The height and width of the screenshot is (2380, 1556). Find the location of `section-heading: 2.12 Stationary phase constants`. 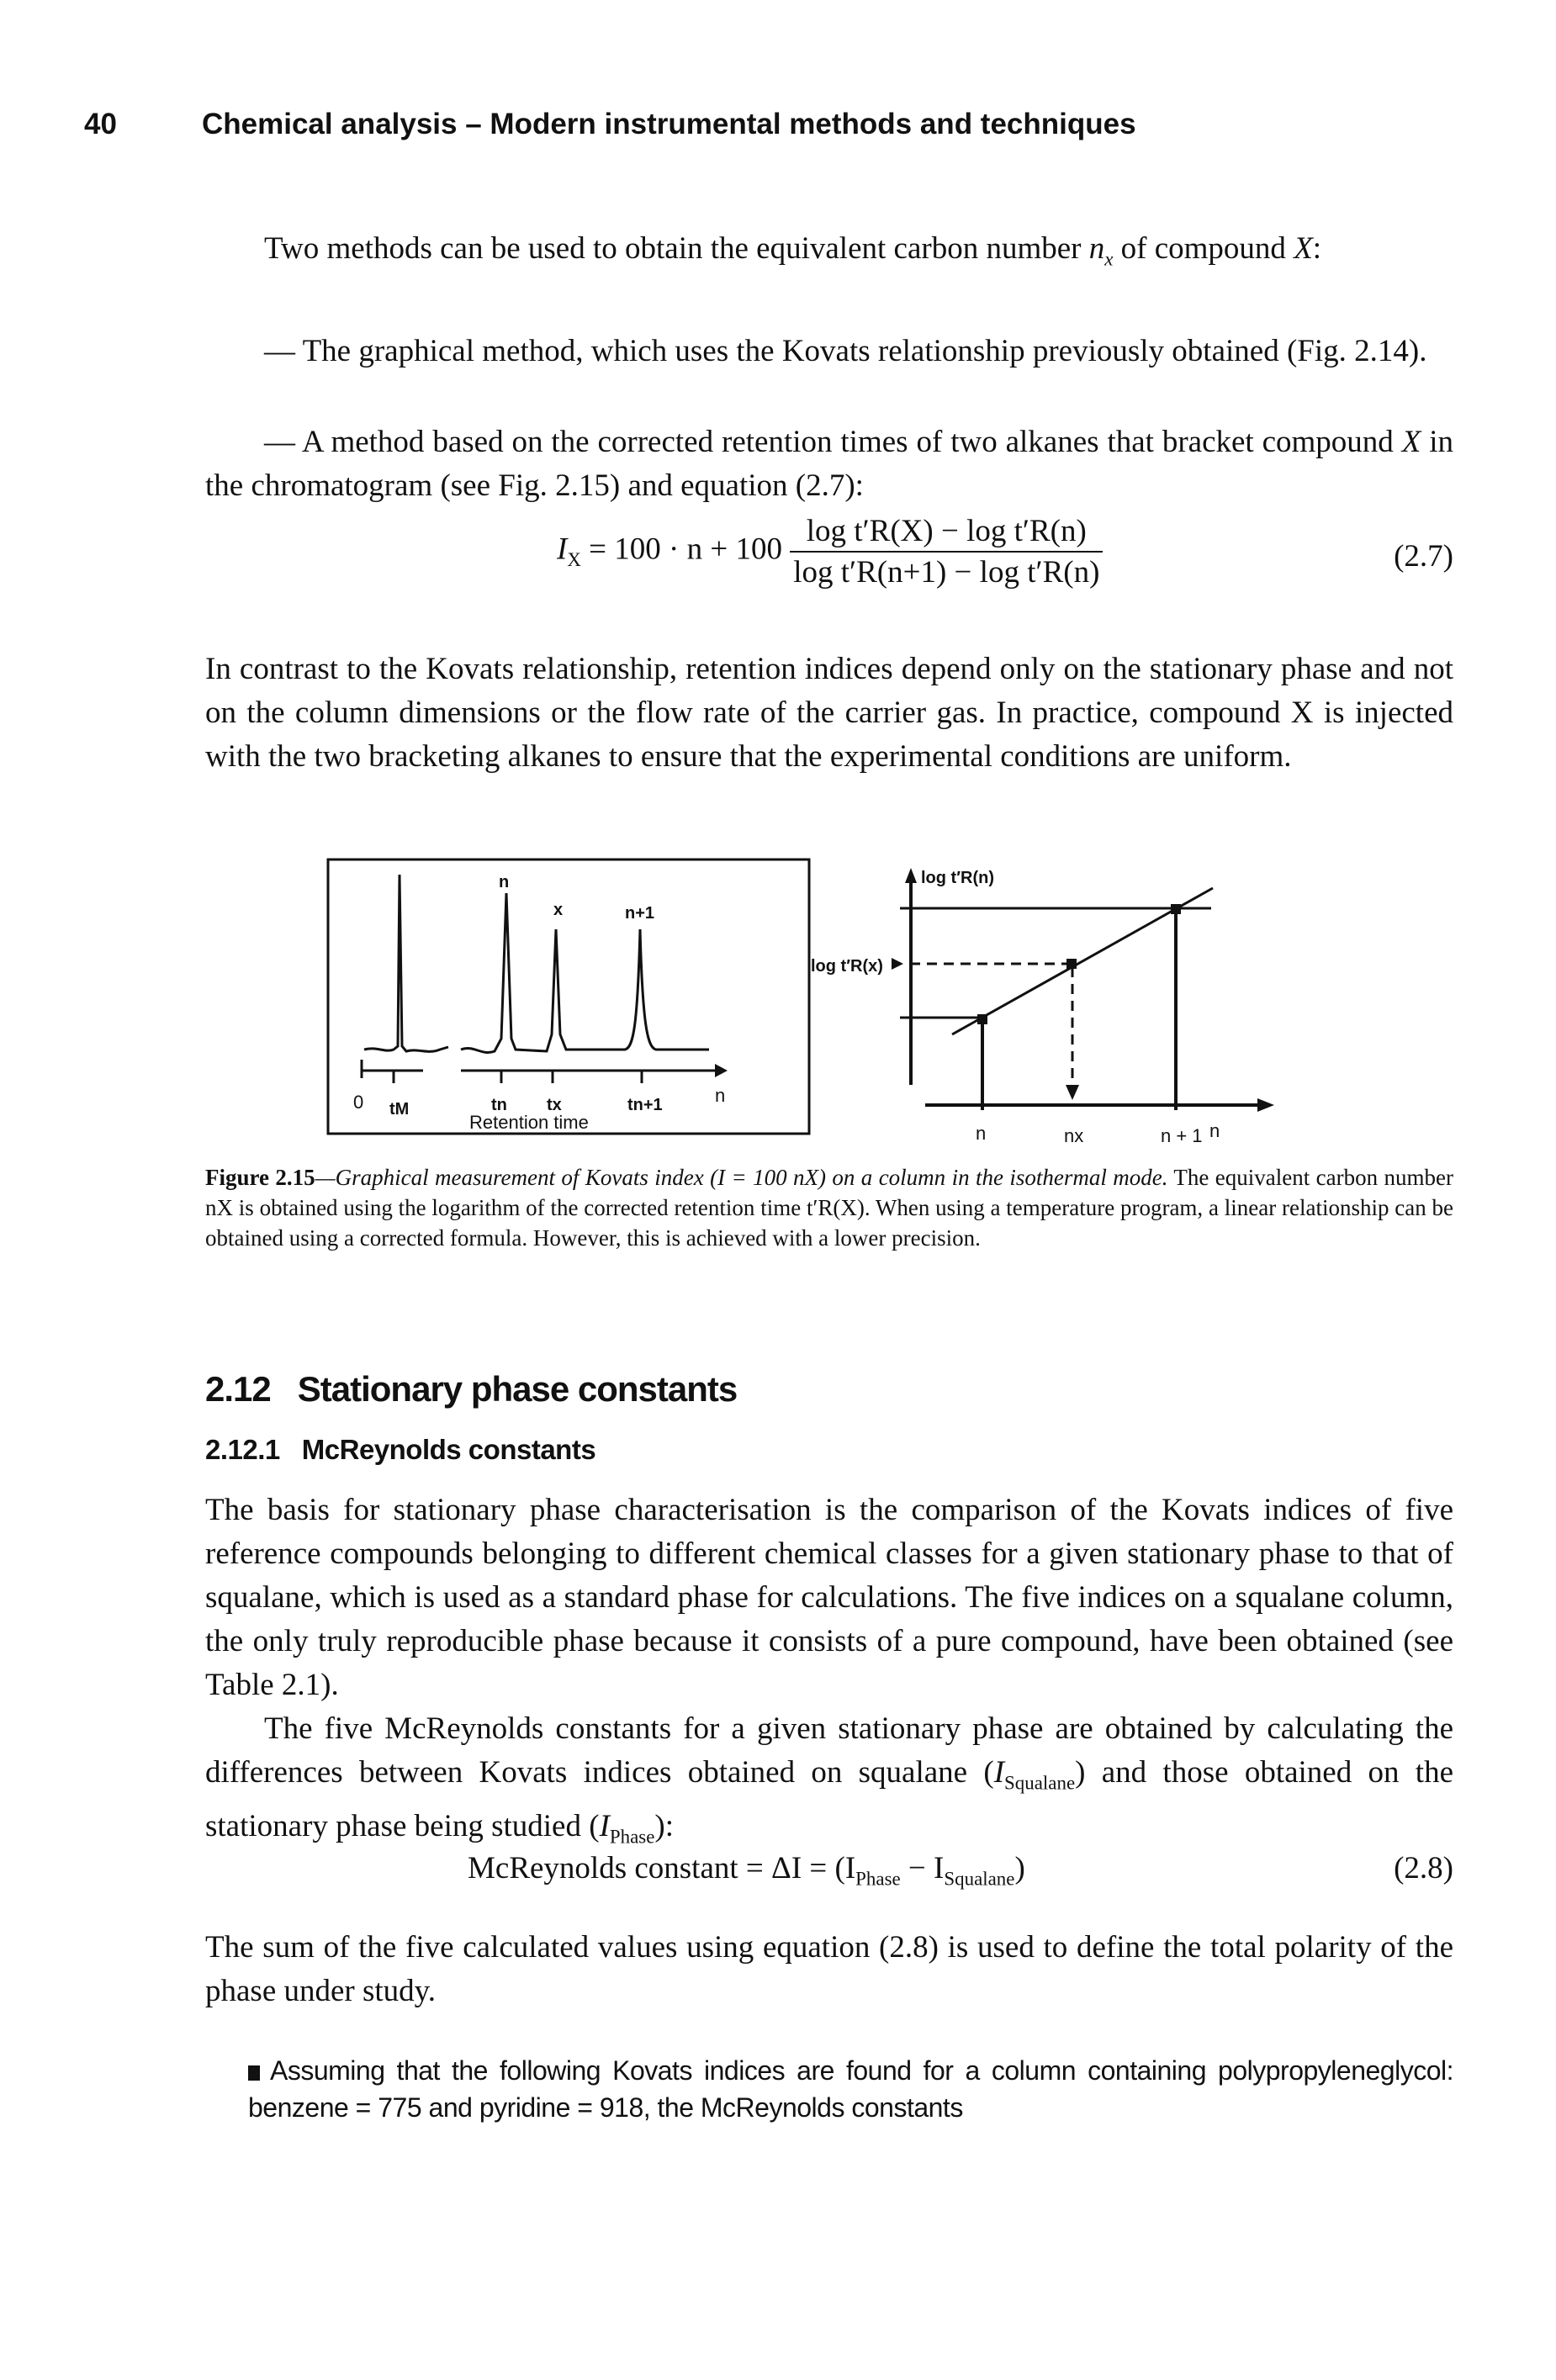

section-heading: 2.12 Stationary phase constants is located at coordinates (471, 1389).